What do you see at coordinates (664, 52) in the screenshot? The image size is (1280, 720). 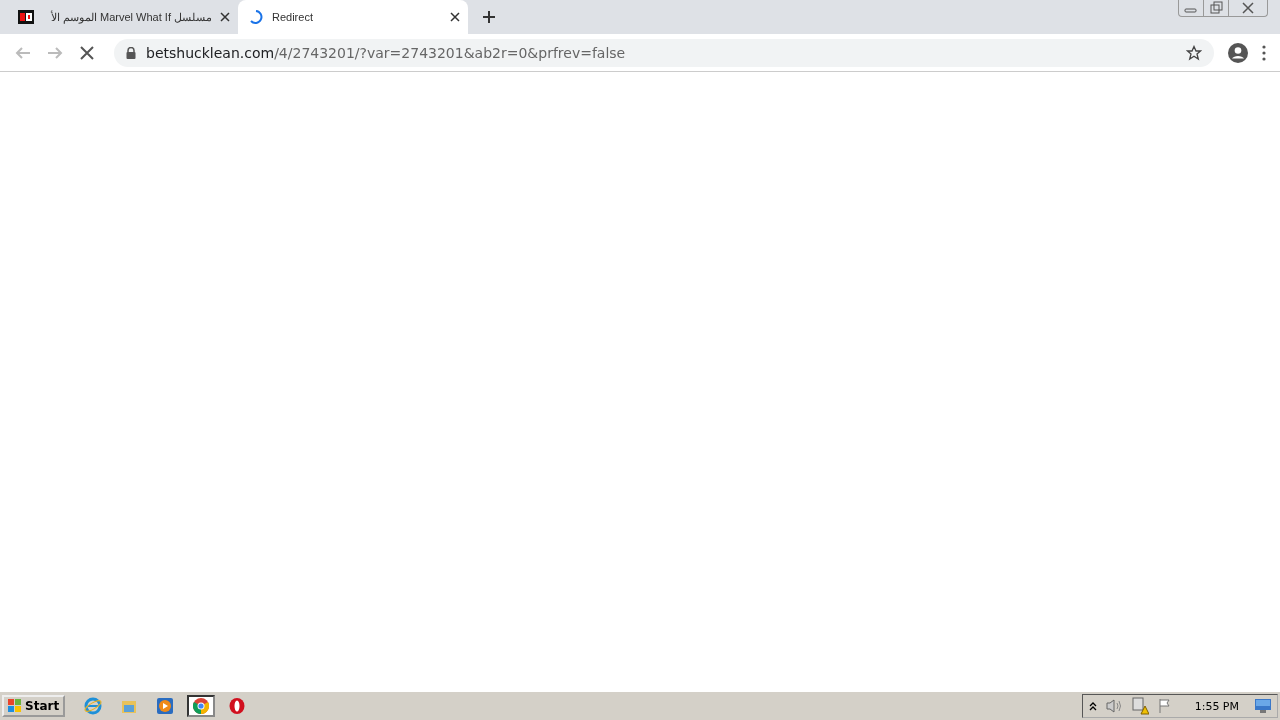 I see `address-bar: betshucklean.com/4/2743201/?var=2743201&ab2r=0&prfrev=false` at bounding box center [664, 52].